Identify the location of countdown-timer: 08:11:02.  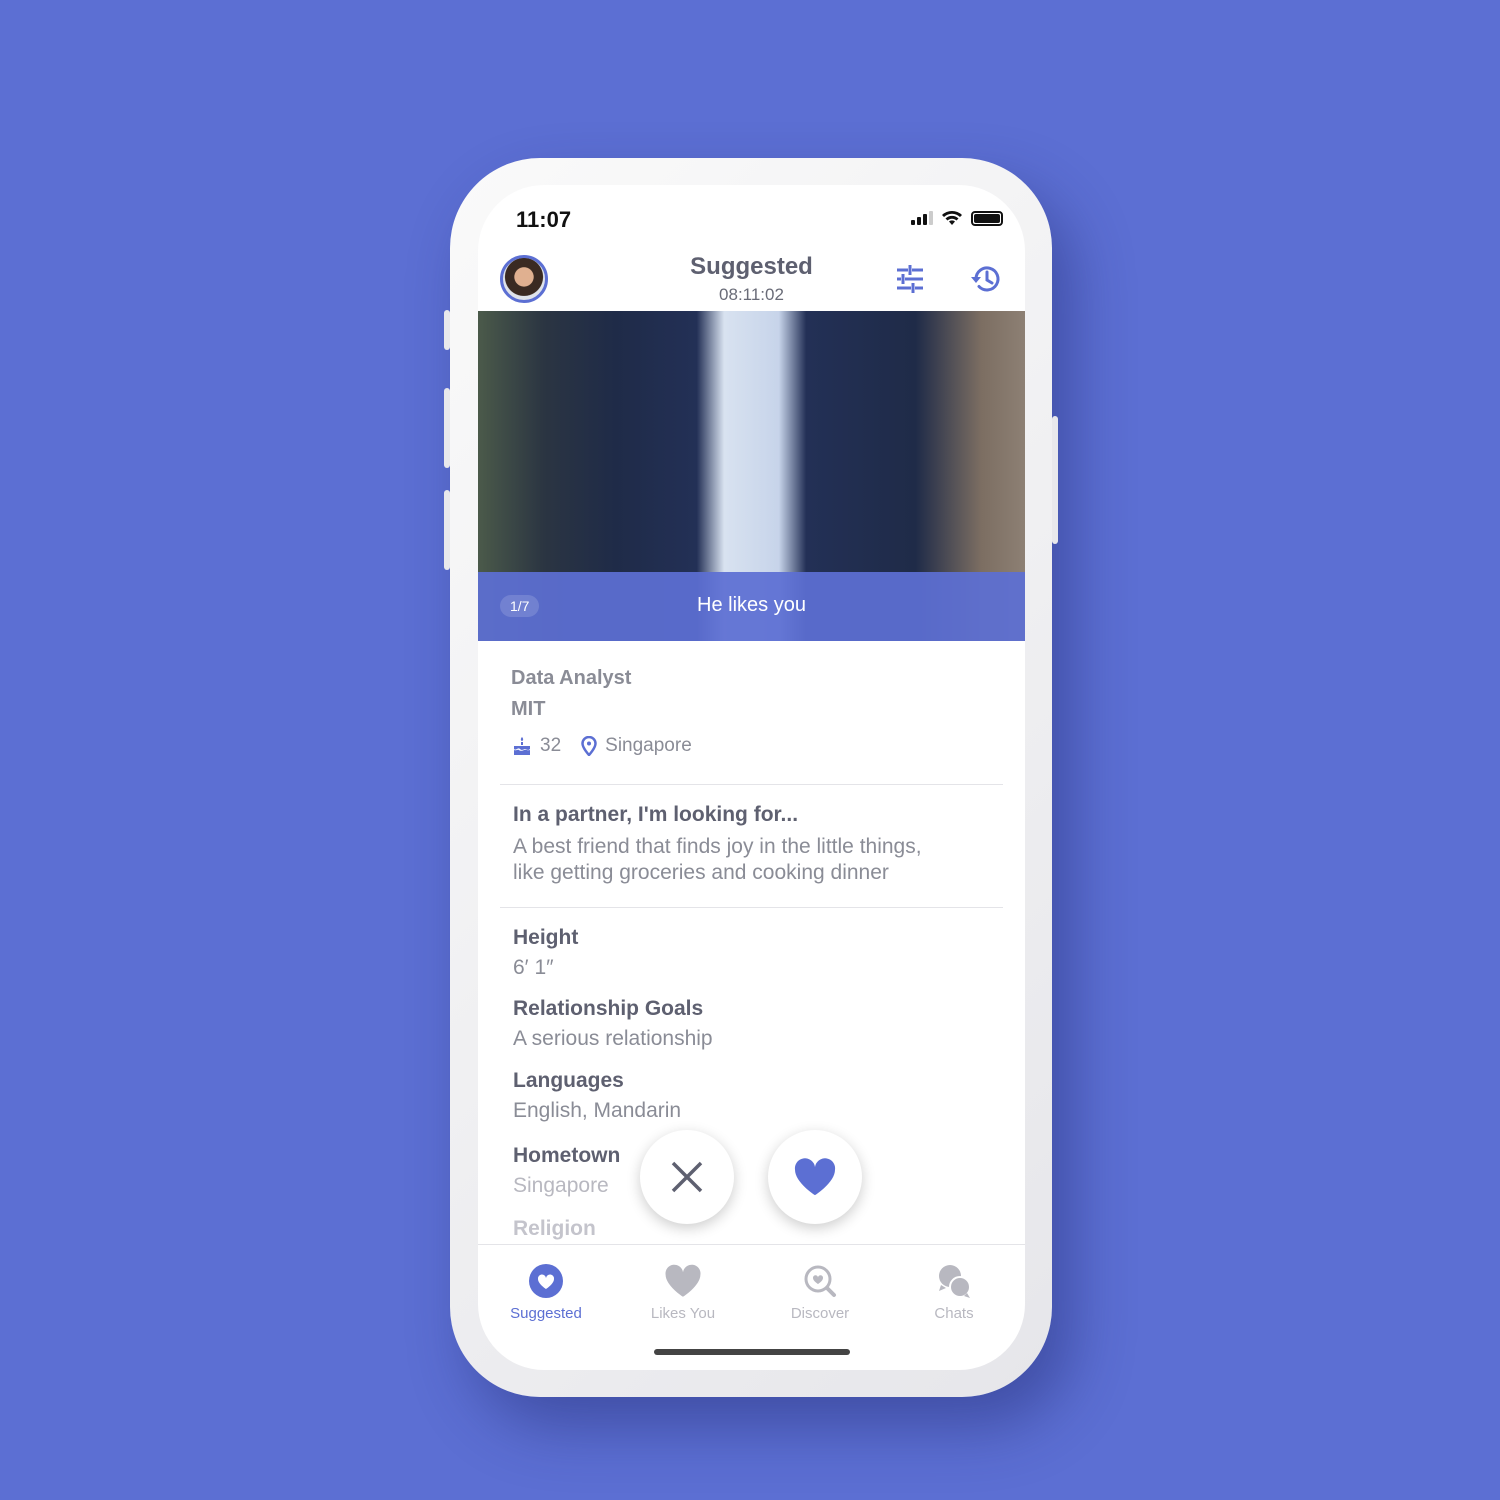
(751, 294).